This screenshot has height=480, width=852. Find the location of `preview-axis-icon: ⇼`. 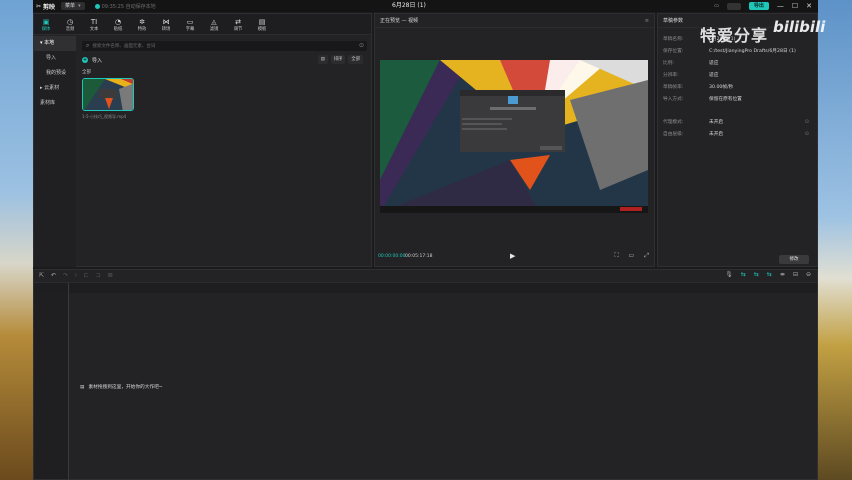

preview-axis-icon: ⇼ is located at coordinates (782, 274).